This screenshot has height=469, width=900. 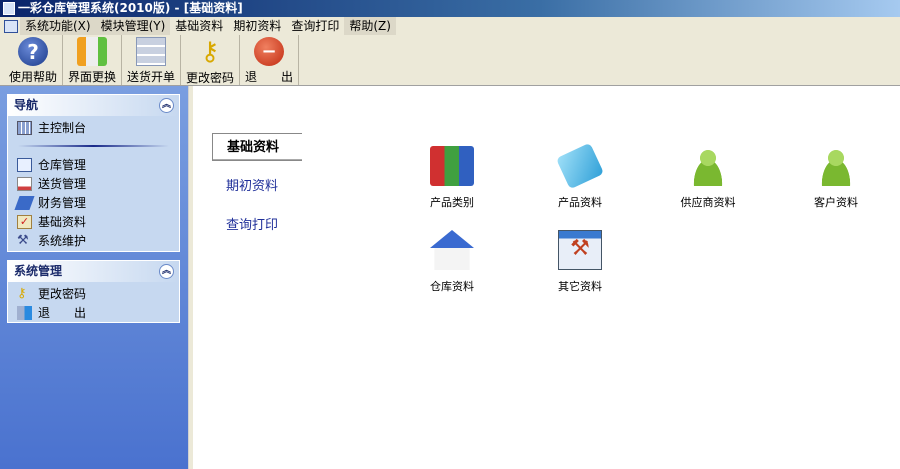 What do you see at coordinates (93, 183) in the screenshot?
I see `nav-item-delivery: 送货管理` at bounding box center [93, 183].